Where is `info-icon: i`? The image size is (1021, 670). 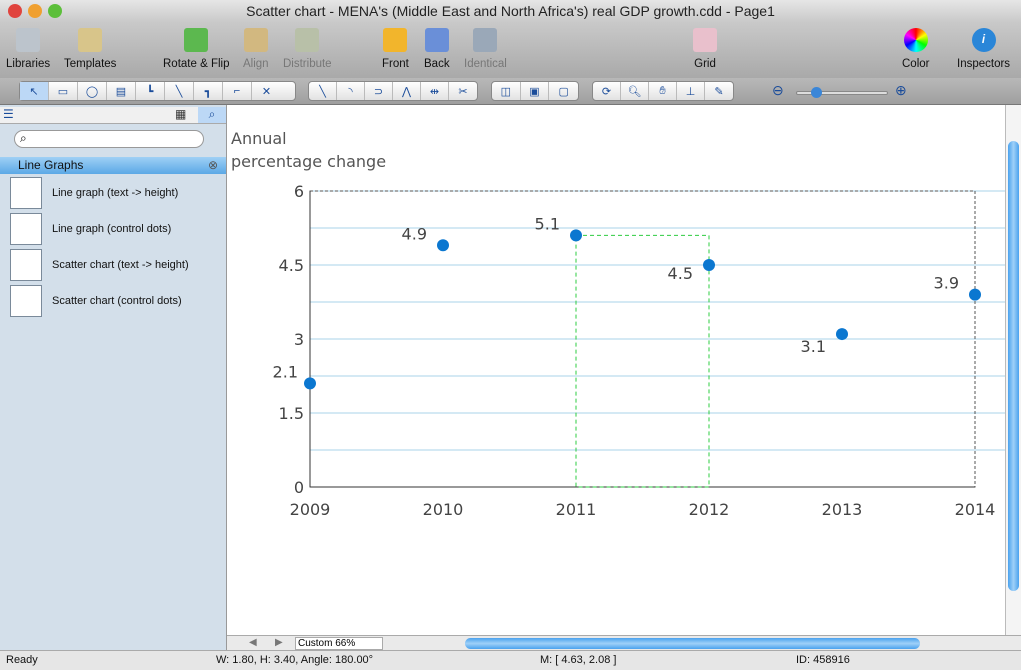
info-icon: i is located at coordinates (983, 40).